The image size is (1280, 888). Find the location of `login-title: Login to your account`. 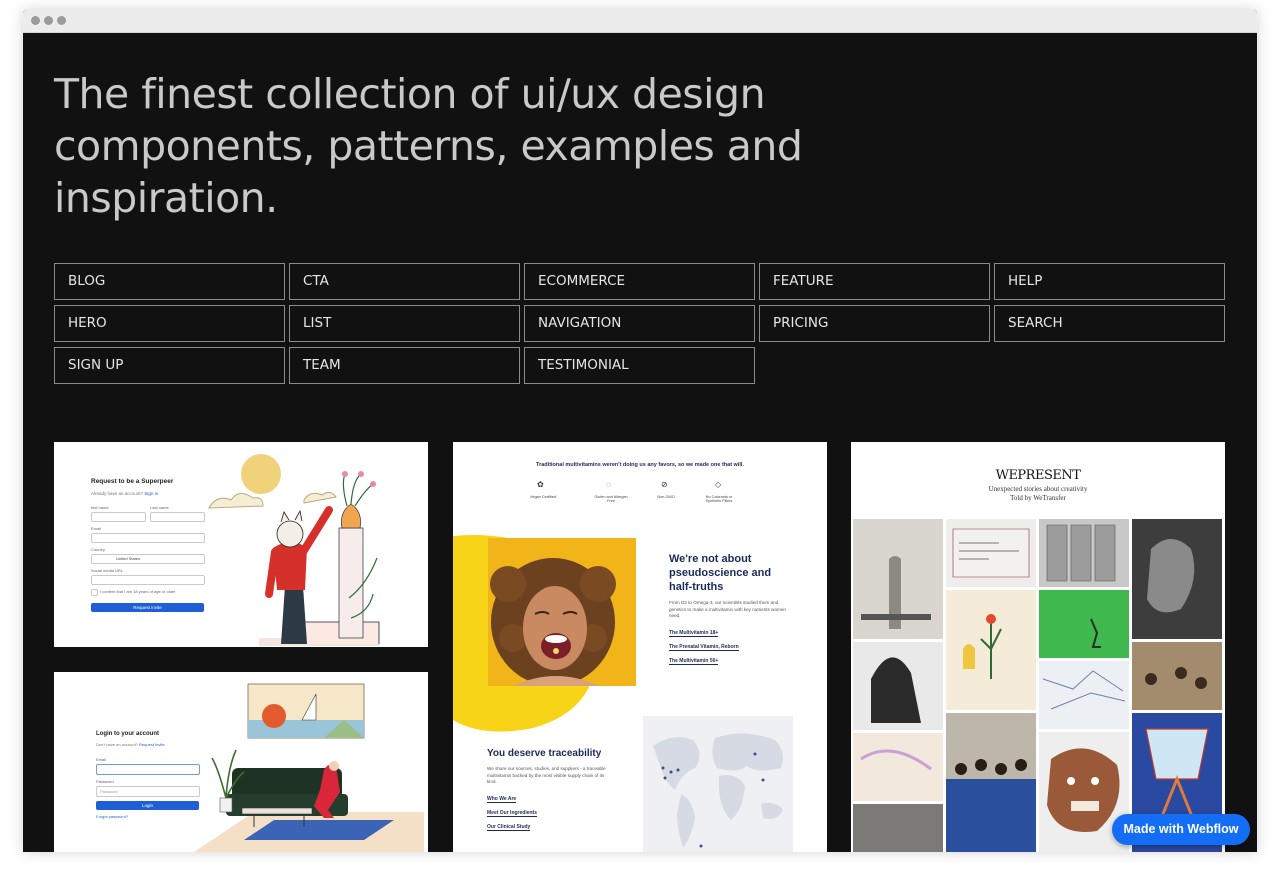

login-title: Login to your account is located at coordinates (127, 734).